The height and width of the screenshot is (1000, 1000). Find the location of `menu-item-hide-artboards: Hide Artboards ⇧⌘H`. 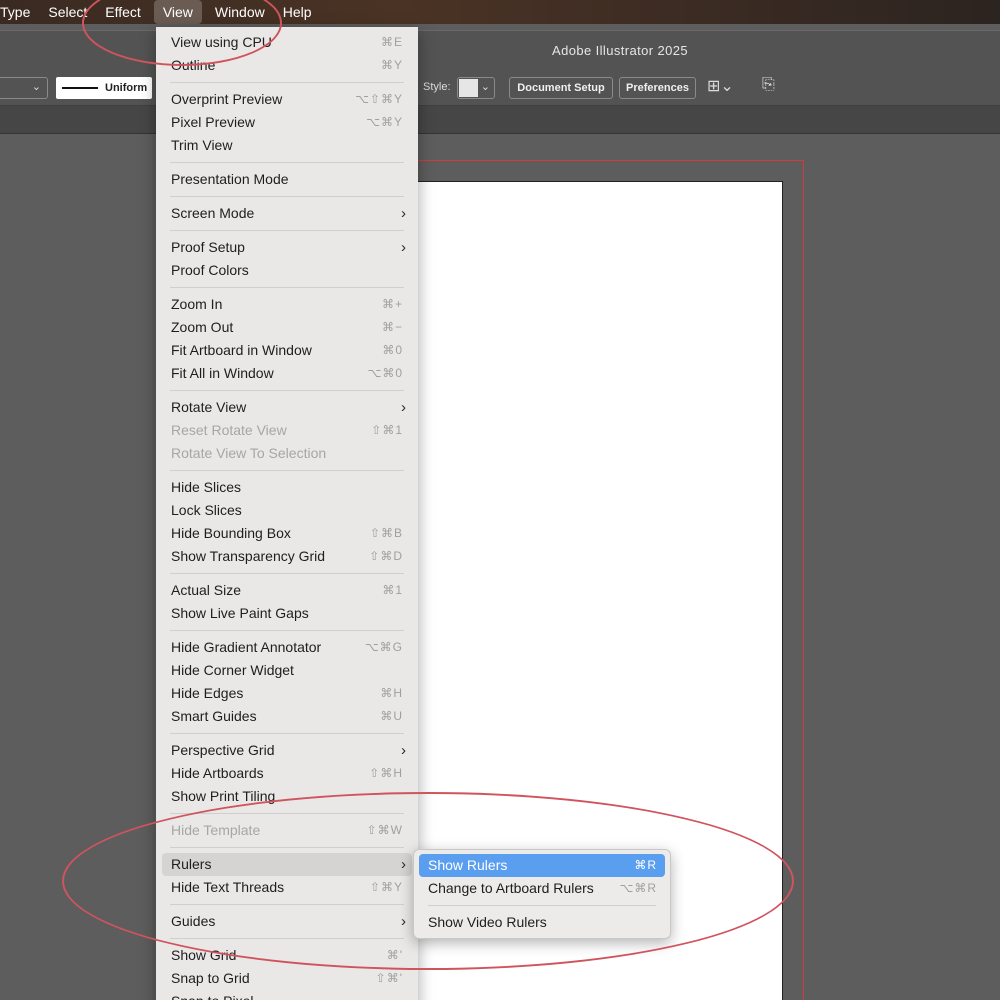

menu-item-hide-artboards: Hide Artboards ⇧⌘H is located at coordinates (287, 773).